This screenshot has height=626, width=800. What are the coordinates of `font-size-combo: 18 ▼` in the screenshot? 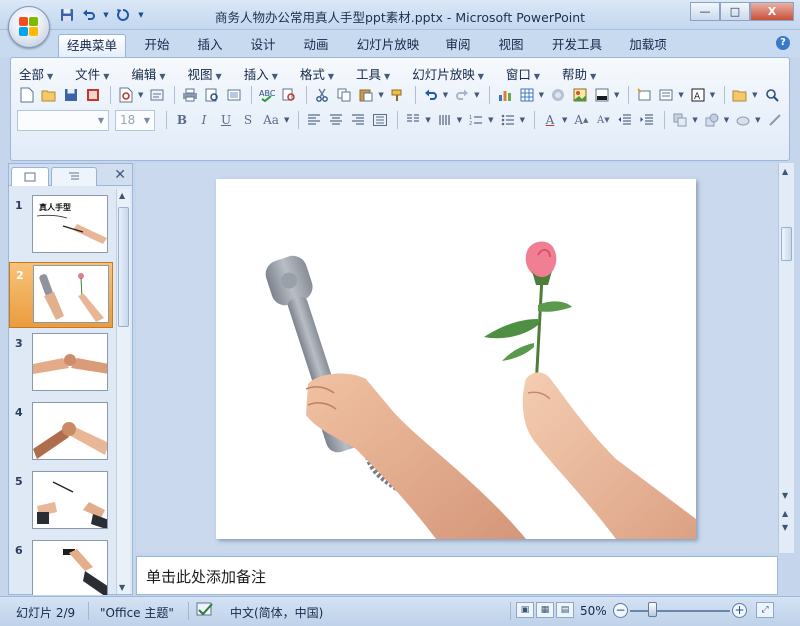 It's located at (135, 120).